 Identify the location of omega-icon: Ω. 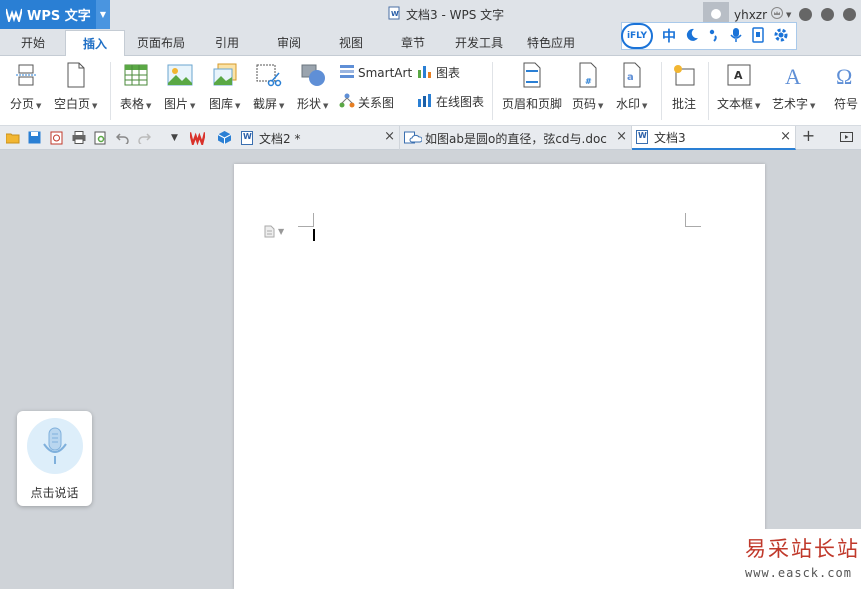
(846, 75).